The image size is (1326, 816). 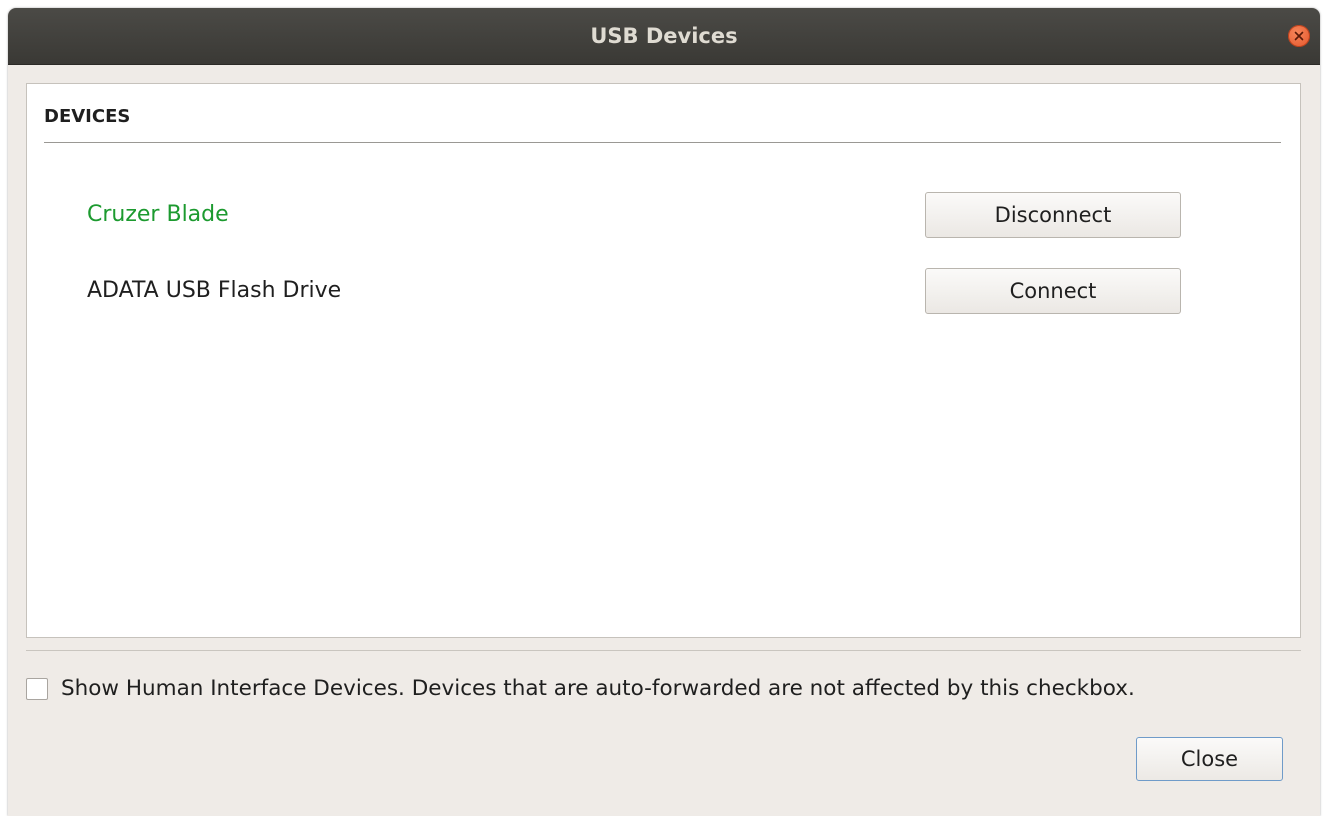 I want to click on device-row-cruzer-blade: Cruzer Blade Disconnect, so click(x=663, y=215).